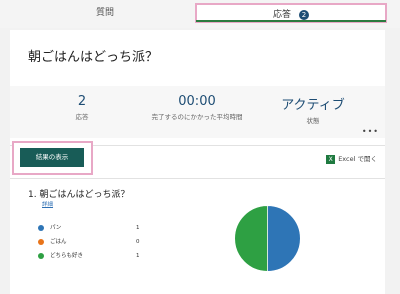 The height and width of the screenshot is (294, 400). What do you see at coordinates (93, 57) in the screenshot?
I see `form-title: 朝ごはんはどっち派？` at bounding box center [93, 57].